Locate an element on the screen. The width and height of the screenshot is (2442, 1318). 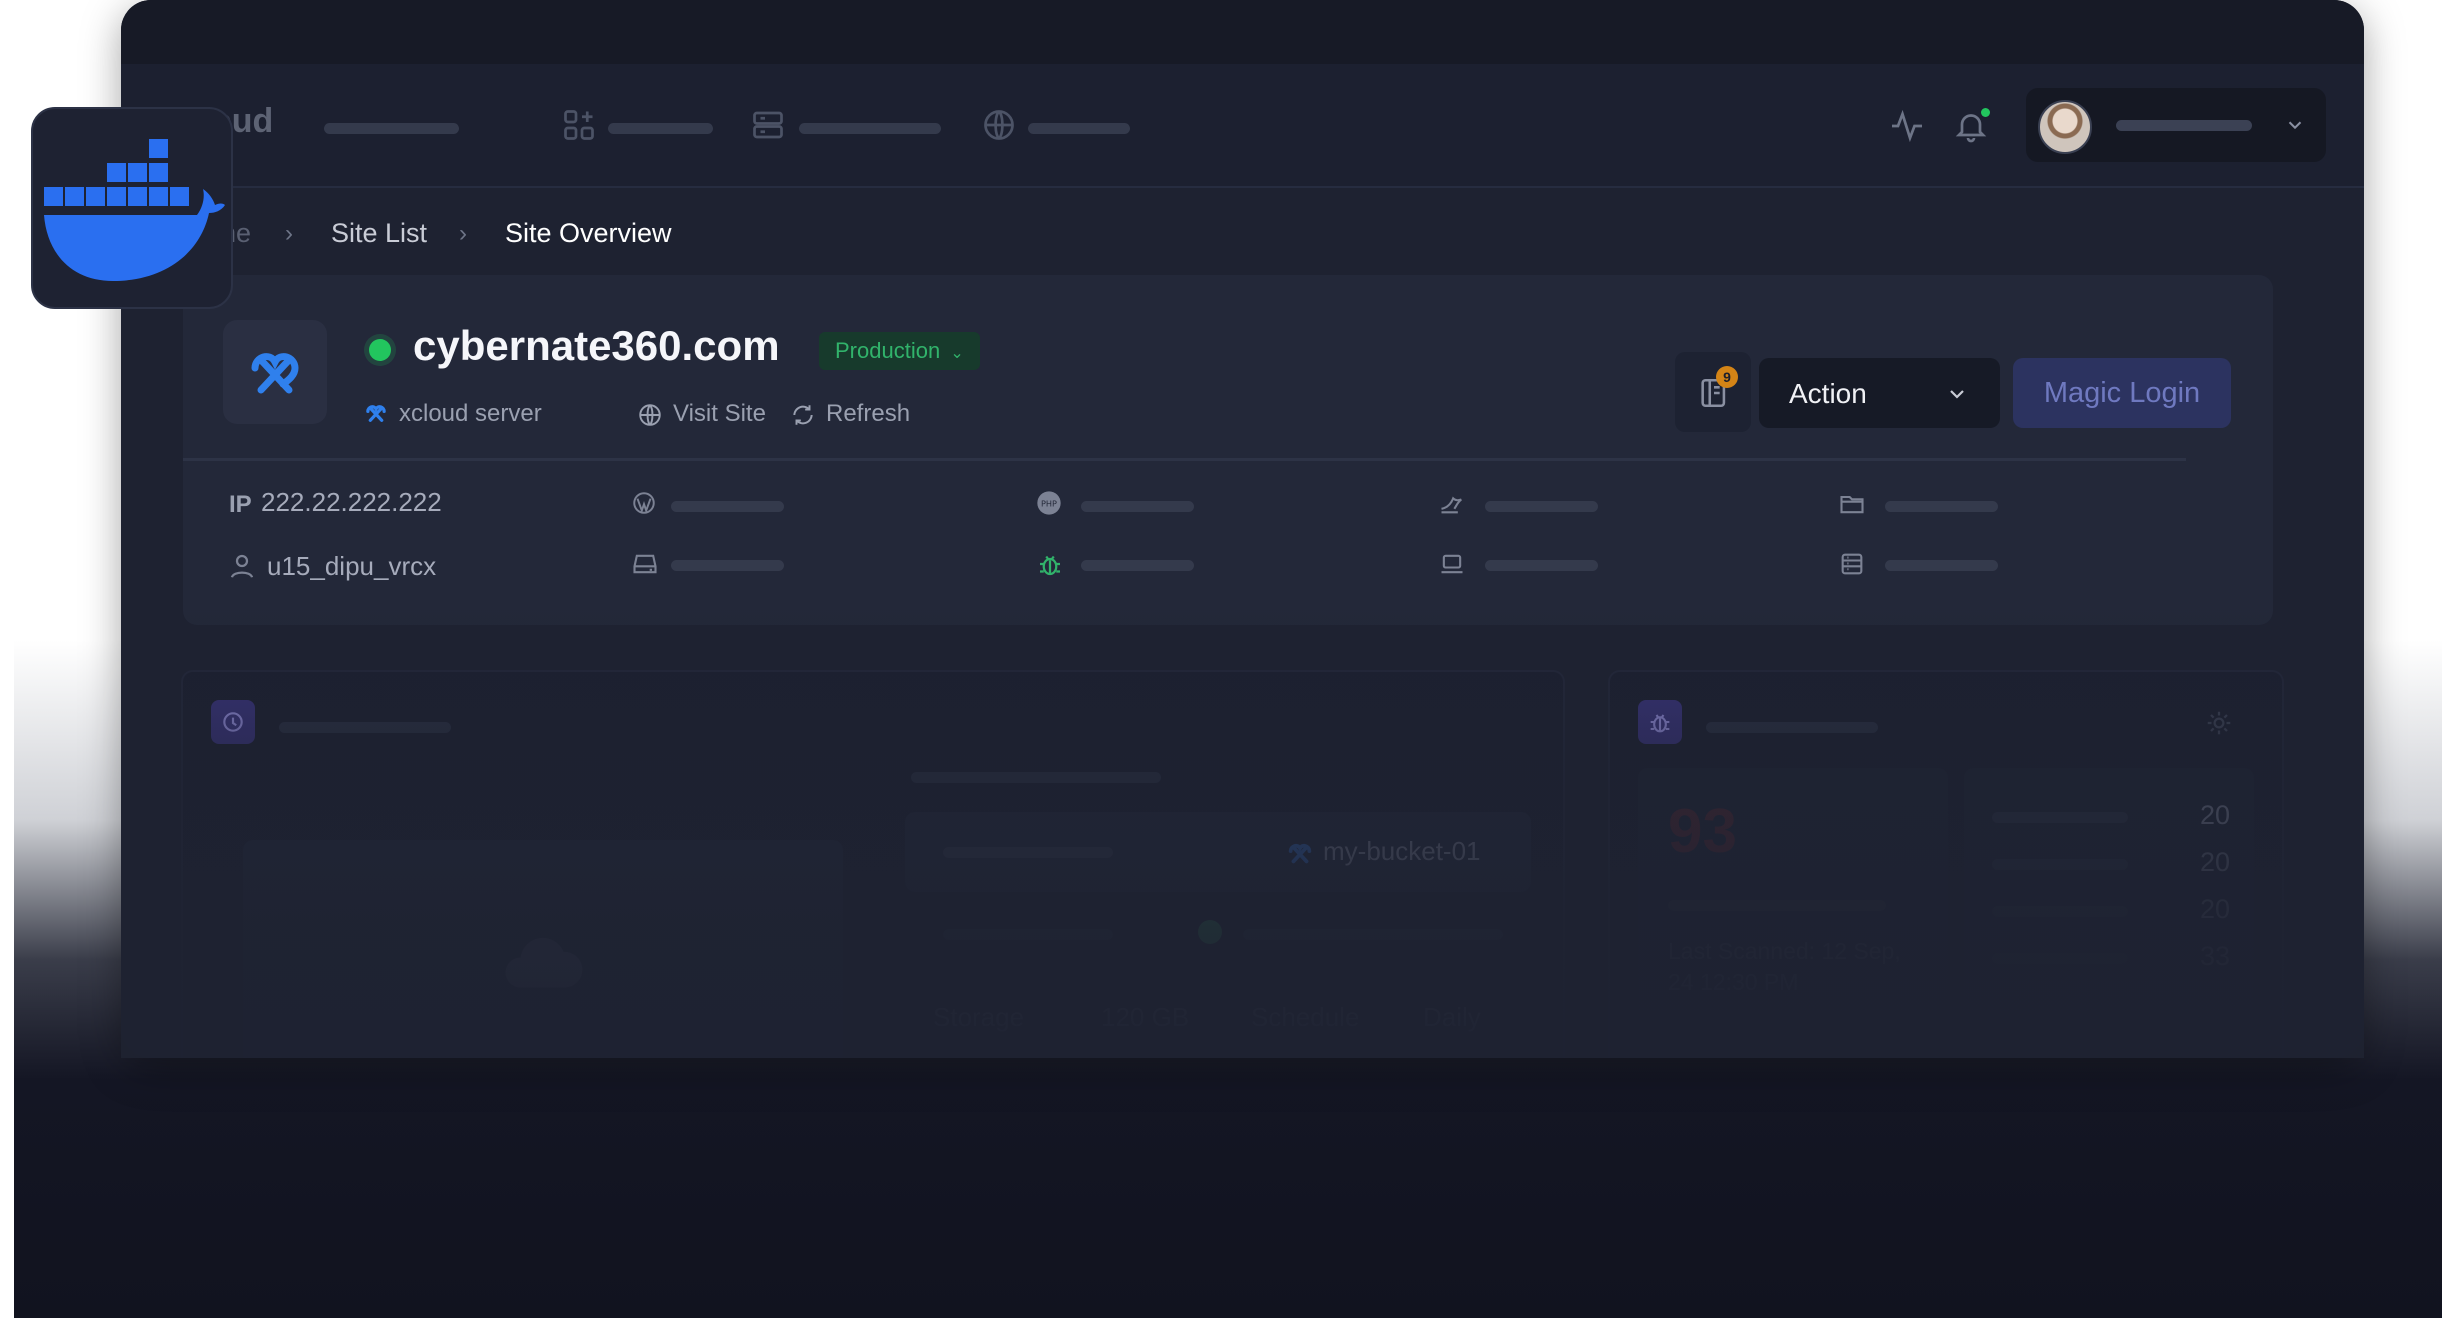
notification-count-badge: 9 is located at coordinates (1727, 377).